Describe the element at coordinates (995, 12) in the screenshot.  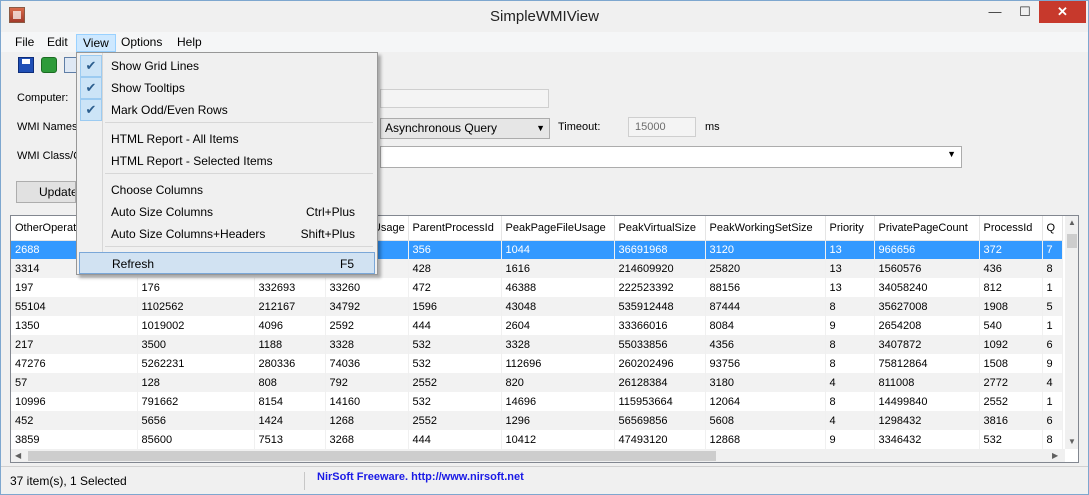
I see `minimize-button: —` at that location.